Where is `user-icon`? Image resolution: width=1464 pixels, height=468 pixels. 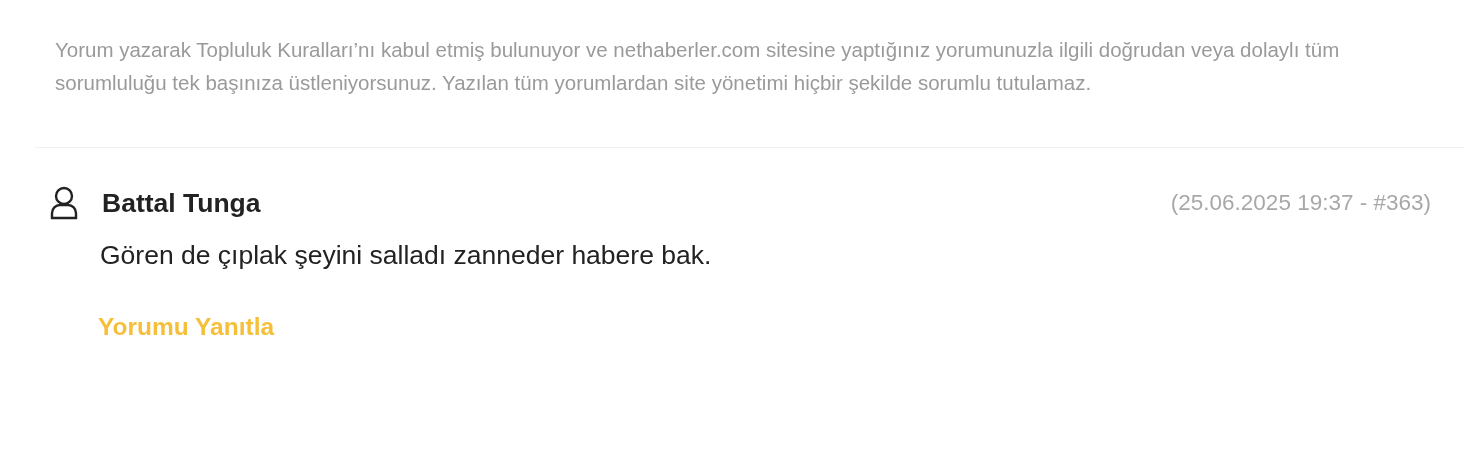 user-icon is located at coordinates (64, 203).